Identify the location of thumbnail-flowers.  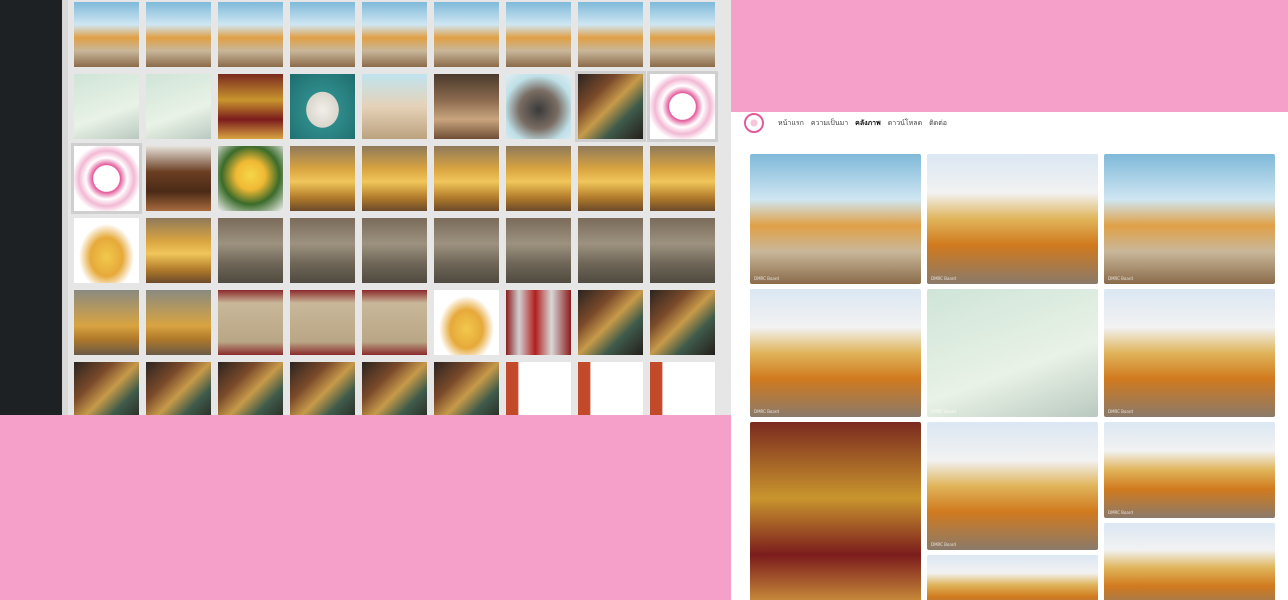
(250, 178).